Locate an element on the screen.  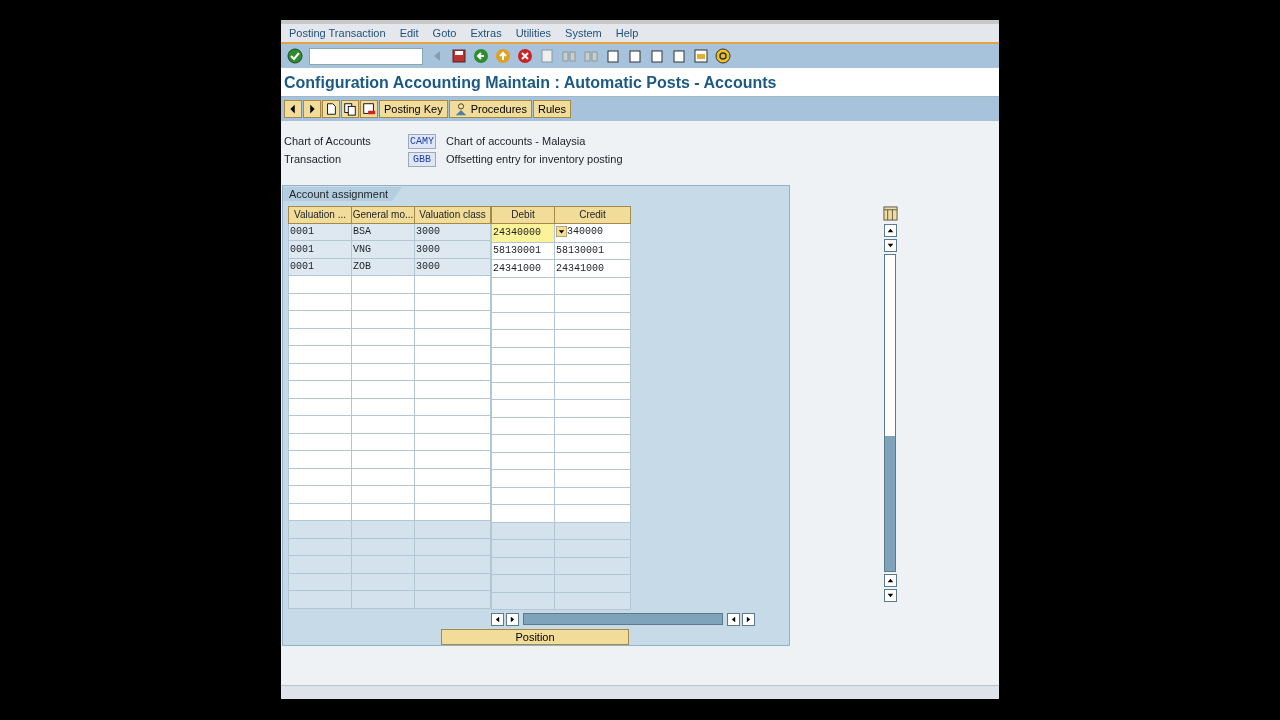
menu-item: Posting Transaction is located at coordinates (337, 33).